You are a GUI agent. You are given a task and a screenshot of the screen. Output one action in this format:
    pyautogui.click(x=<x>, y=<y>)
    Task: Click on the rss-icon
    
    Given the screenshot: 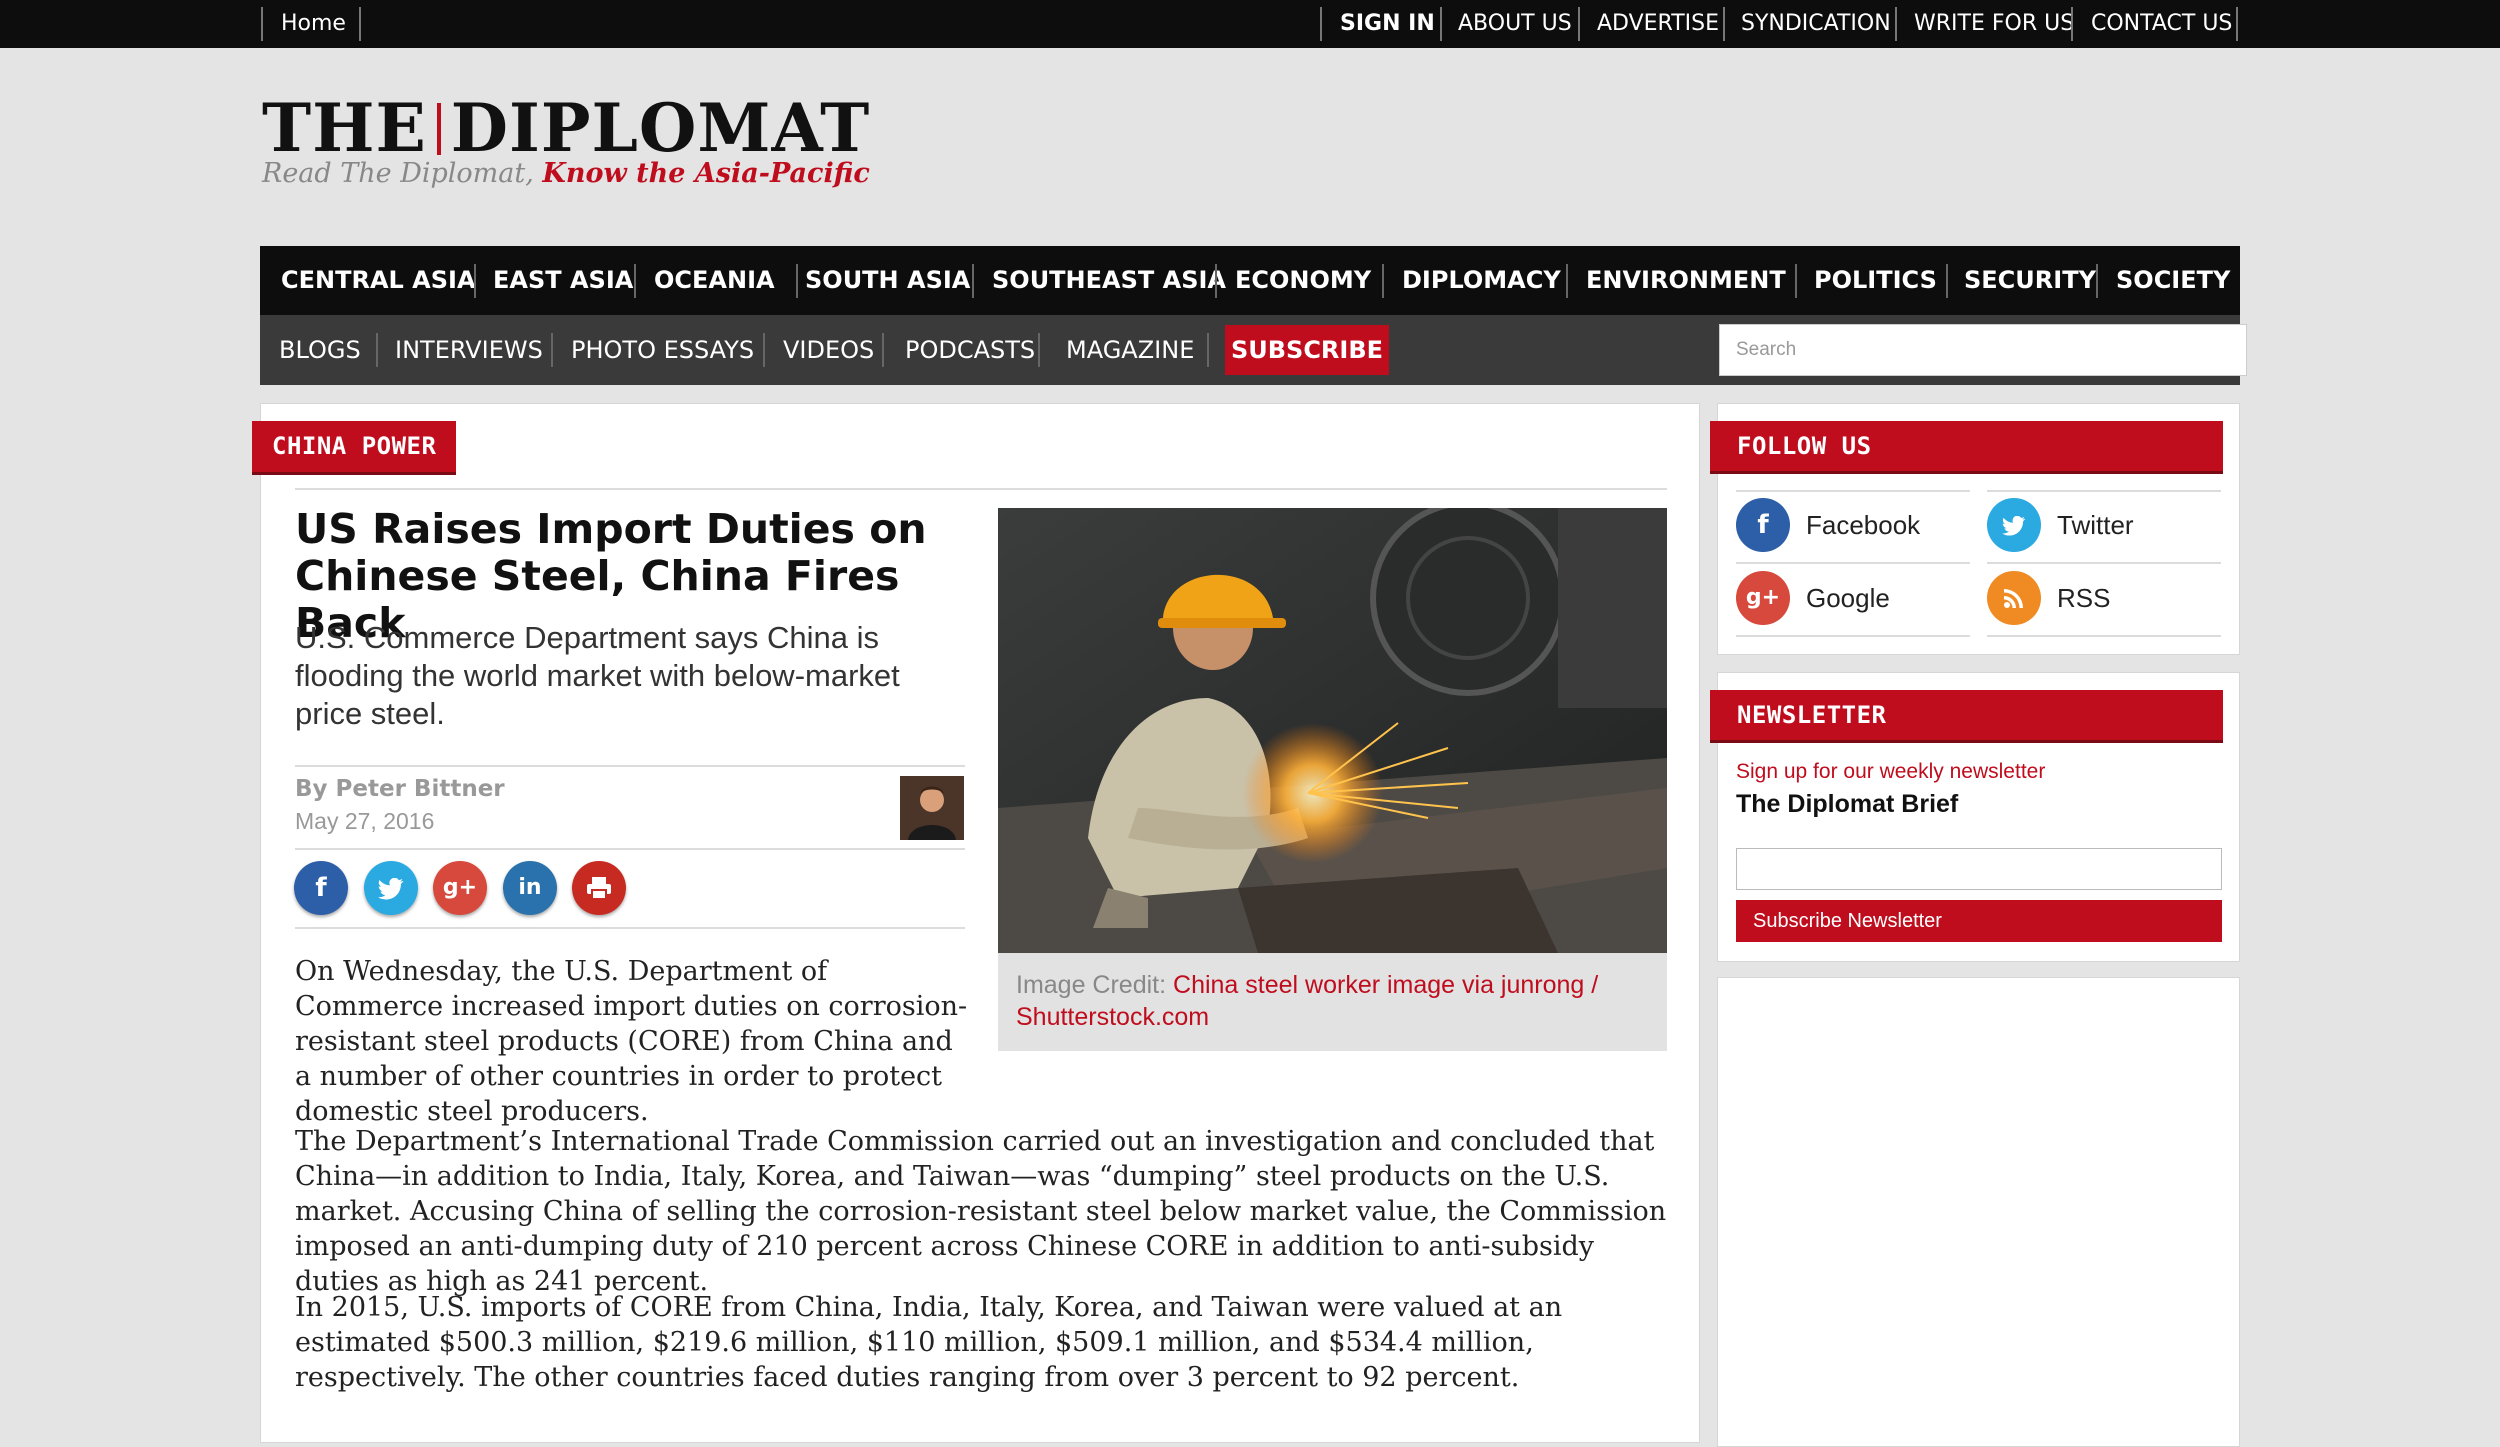 What is the action you would take?
    pyautogui.click(x=2014, y=598)
    